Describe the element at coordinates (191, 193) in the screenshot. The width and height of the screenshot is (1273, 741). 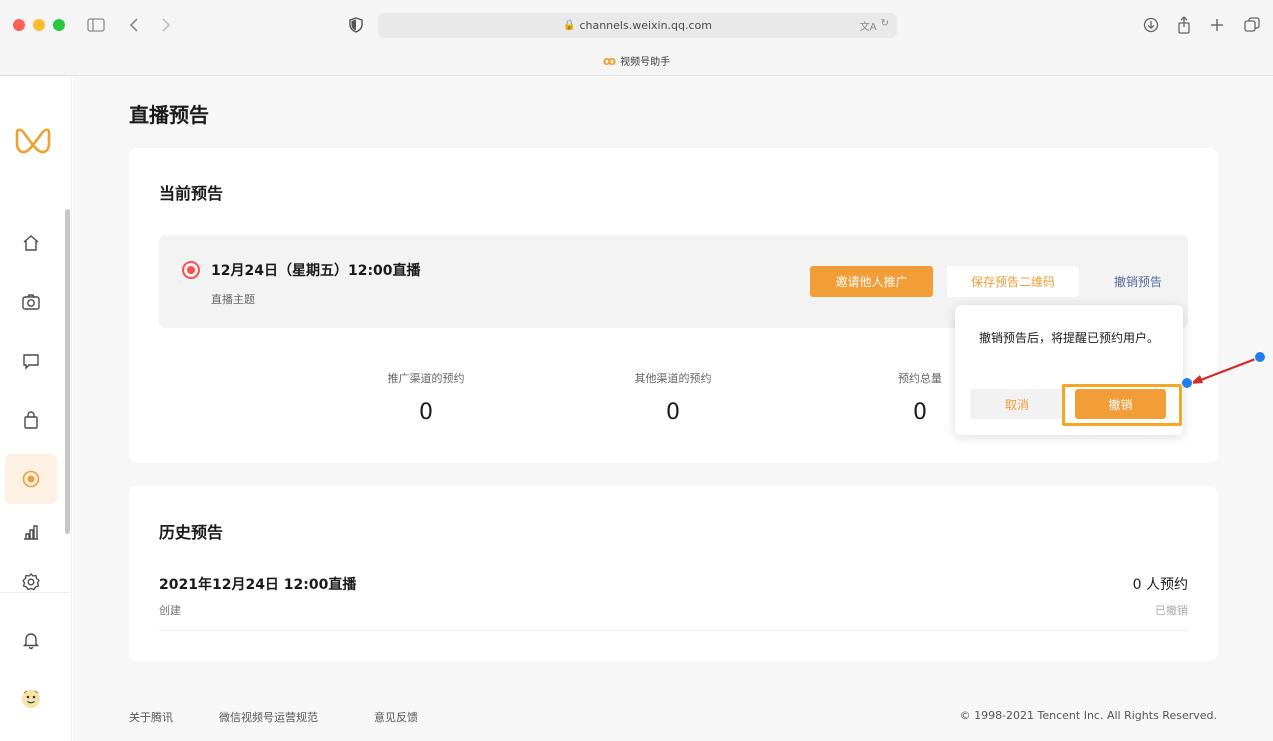
I see `current-preview-title: 当前预告` at that location.